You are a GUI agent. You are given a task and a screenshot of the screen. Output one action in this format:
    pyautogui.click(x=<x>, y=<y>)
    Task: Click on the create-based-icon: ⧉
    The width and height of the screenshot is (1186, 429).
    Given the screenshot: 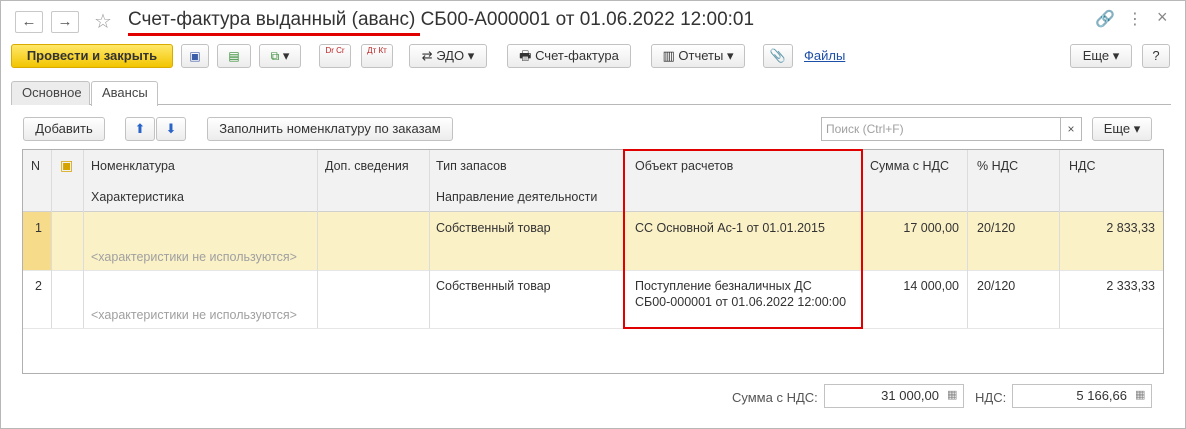 What is the action you would take?
    pyautogui.click(x=275, y=56)
    